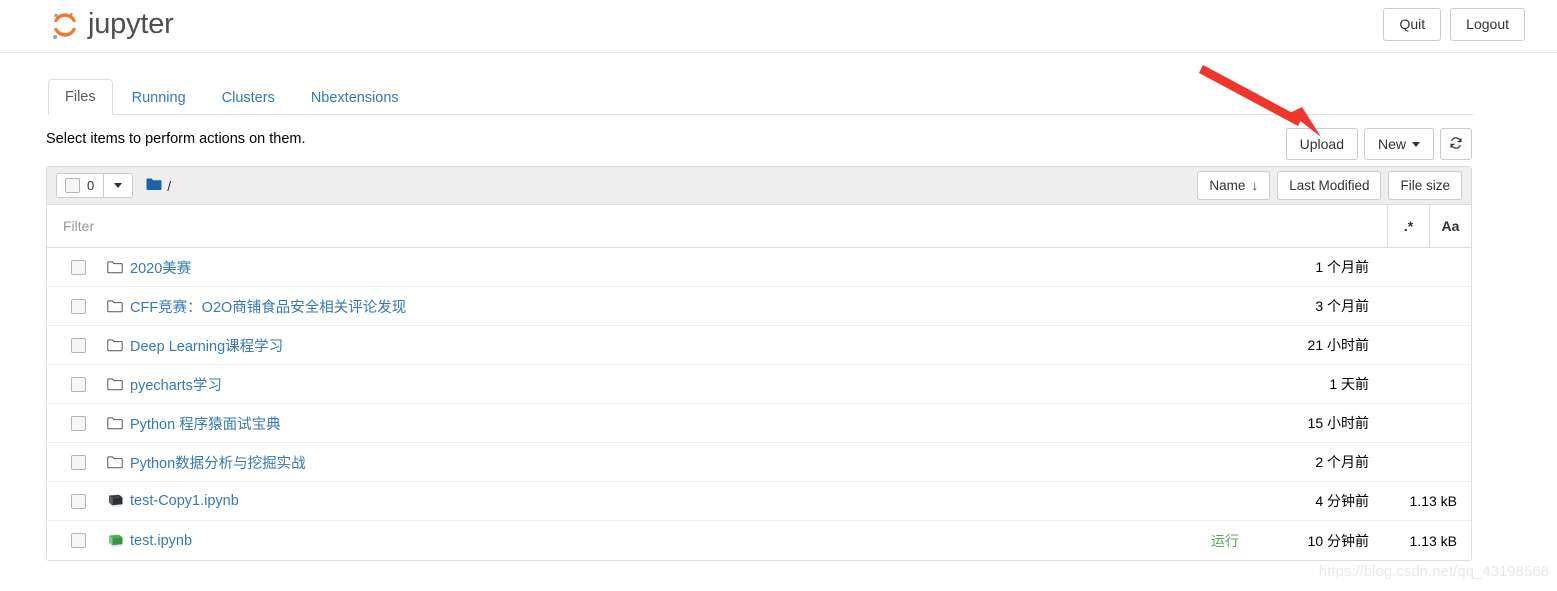  I want to click on file-list-toolbar: 0 / Name ↓ Last Modified File size, so click(759, 186).